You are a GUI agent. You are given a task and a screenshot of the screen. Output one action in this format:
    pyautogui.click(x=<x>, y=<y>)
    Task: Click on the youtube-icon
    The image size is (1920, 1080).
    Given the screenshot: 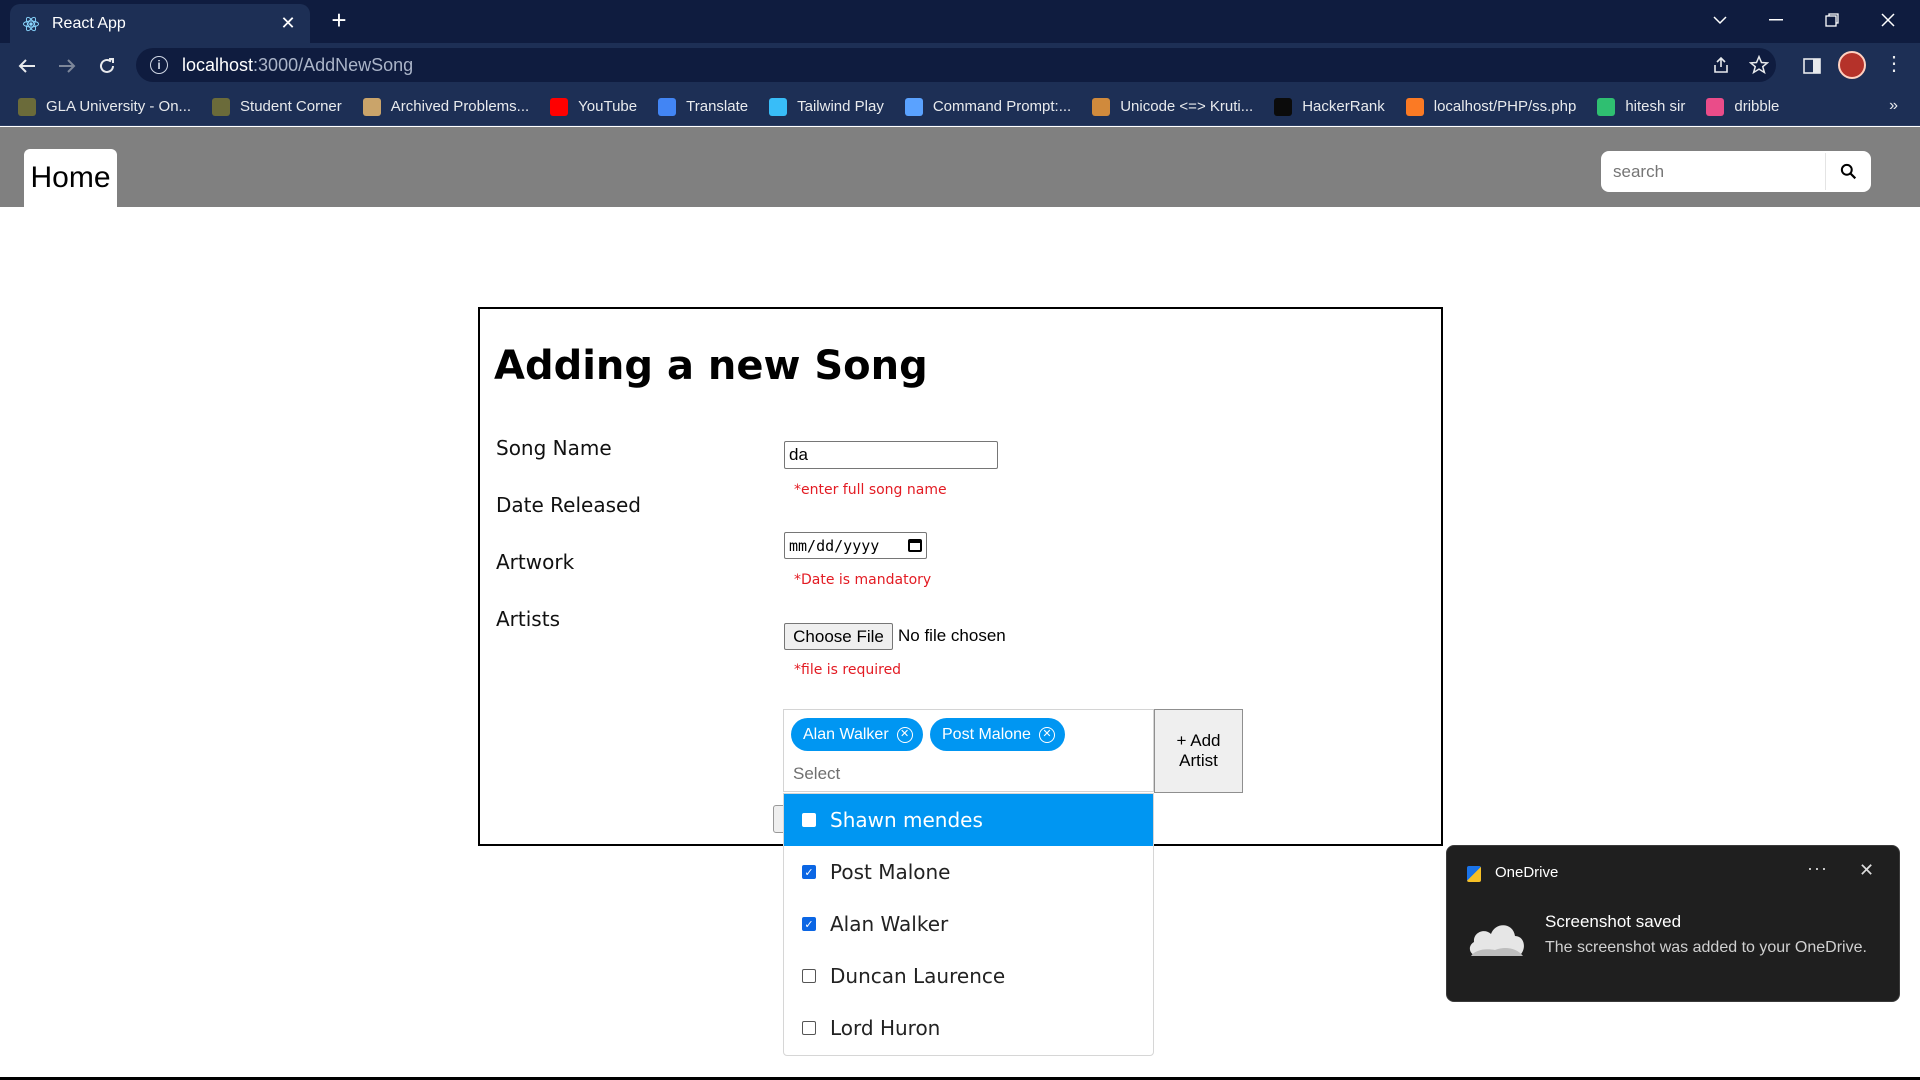 What is the action you would take?
    pyautogui.click(x=559, y=106)
    